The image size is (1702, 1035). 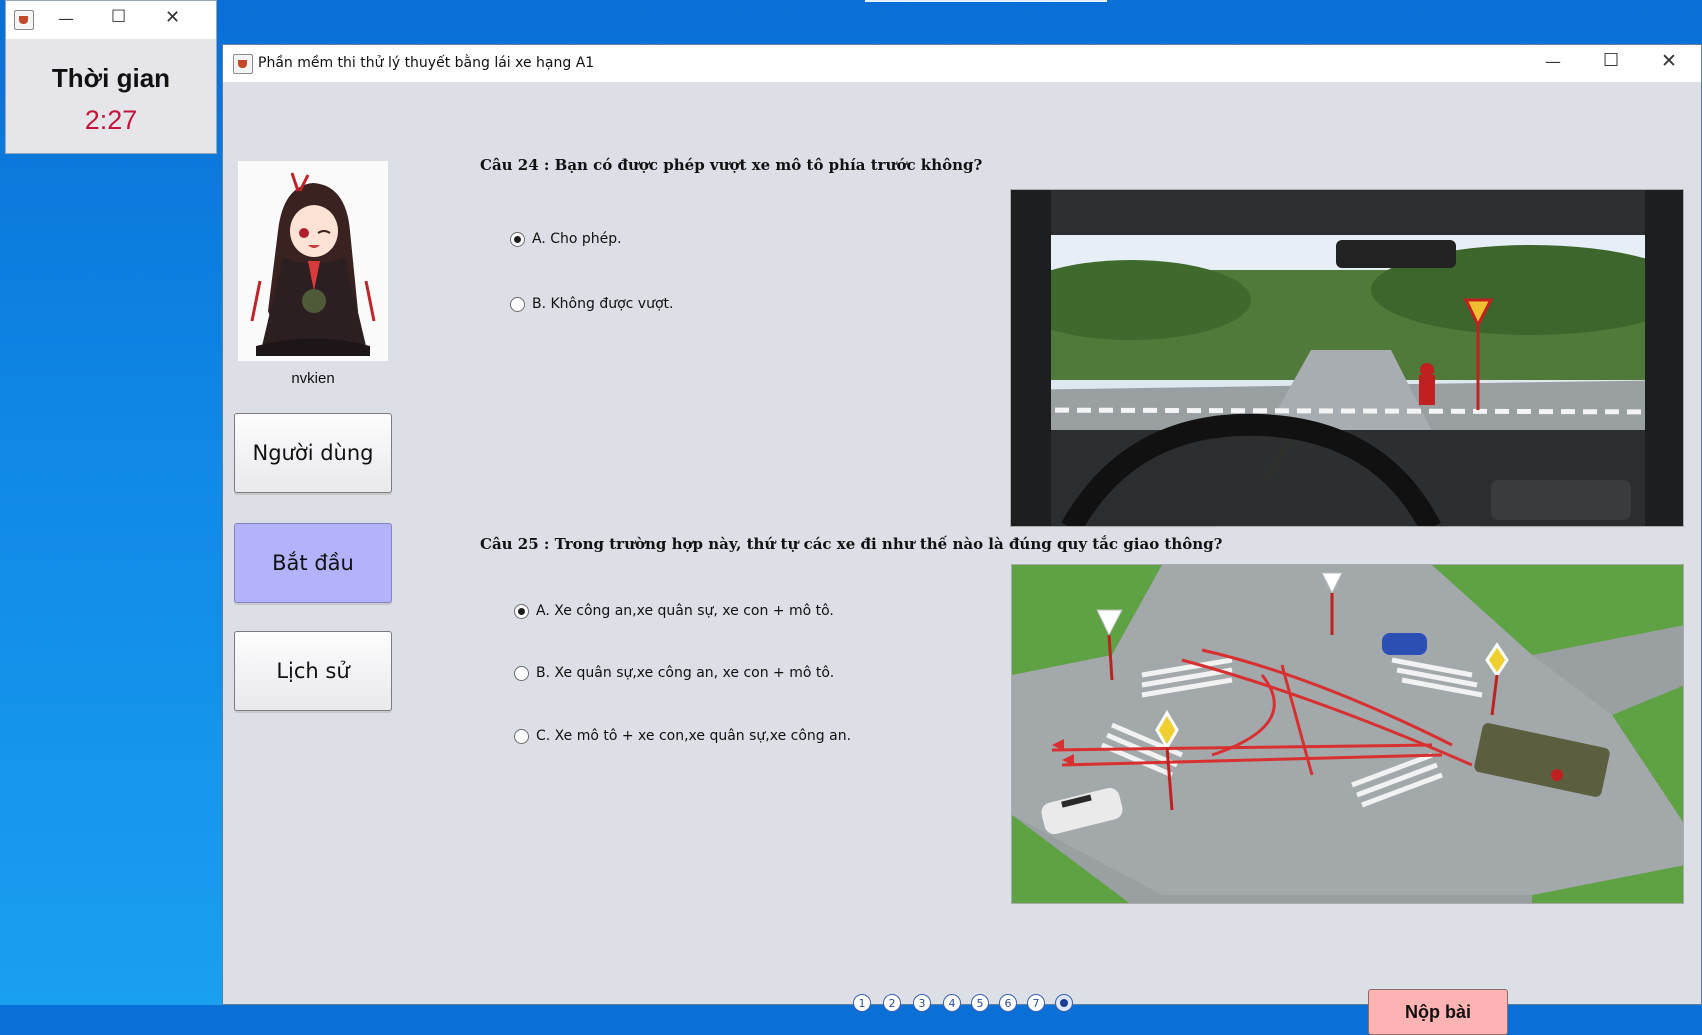 What do you see at coordinates (313, 563) in the screenshot?
I see `start-button: Bắt đầu` at bounding box center [313, 563].